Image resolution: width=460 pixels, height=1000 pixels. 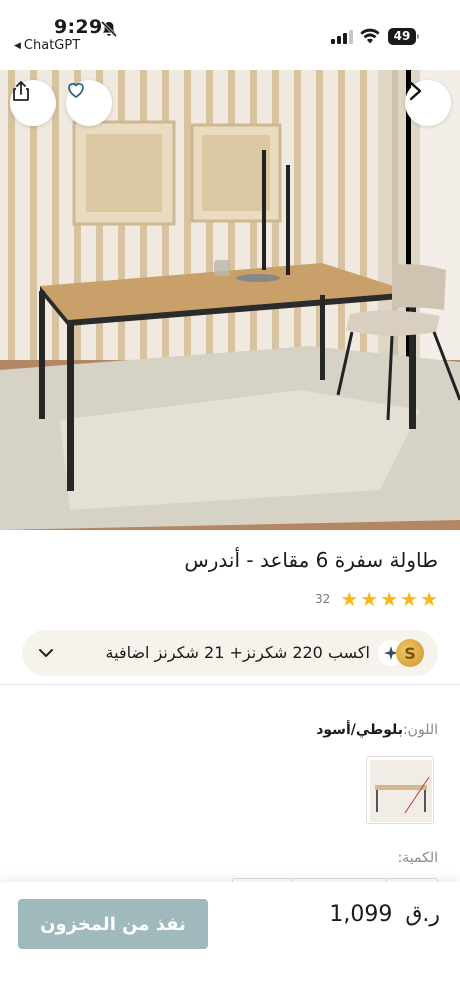 What do you see at coordinates (323, 599) in the screenshot?
I see `review-count: 32` at bounding box center [323, 599].